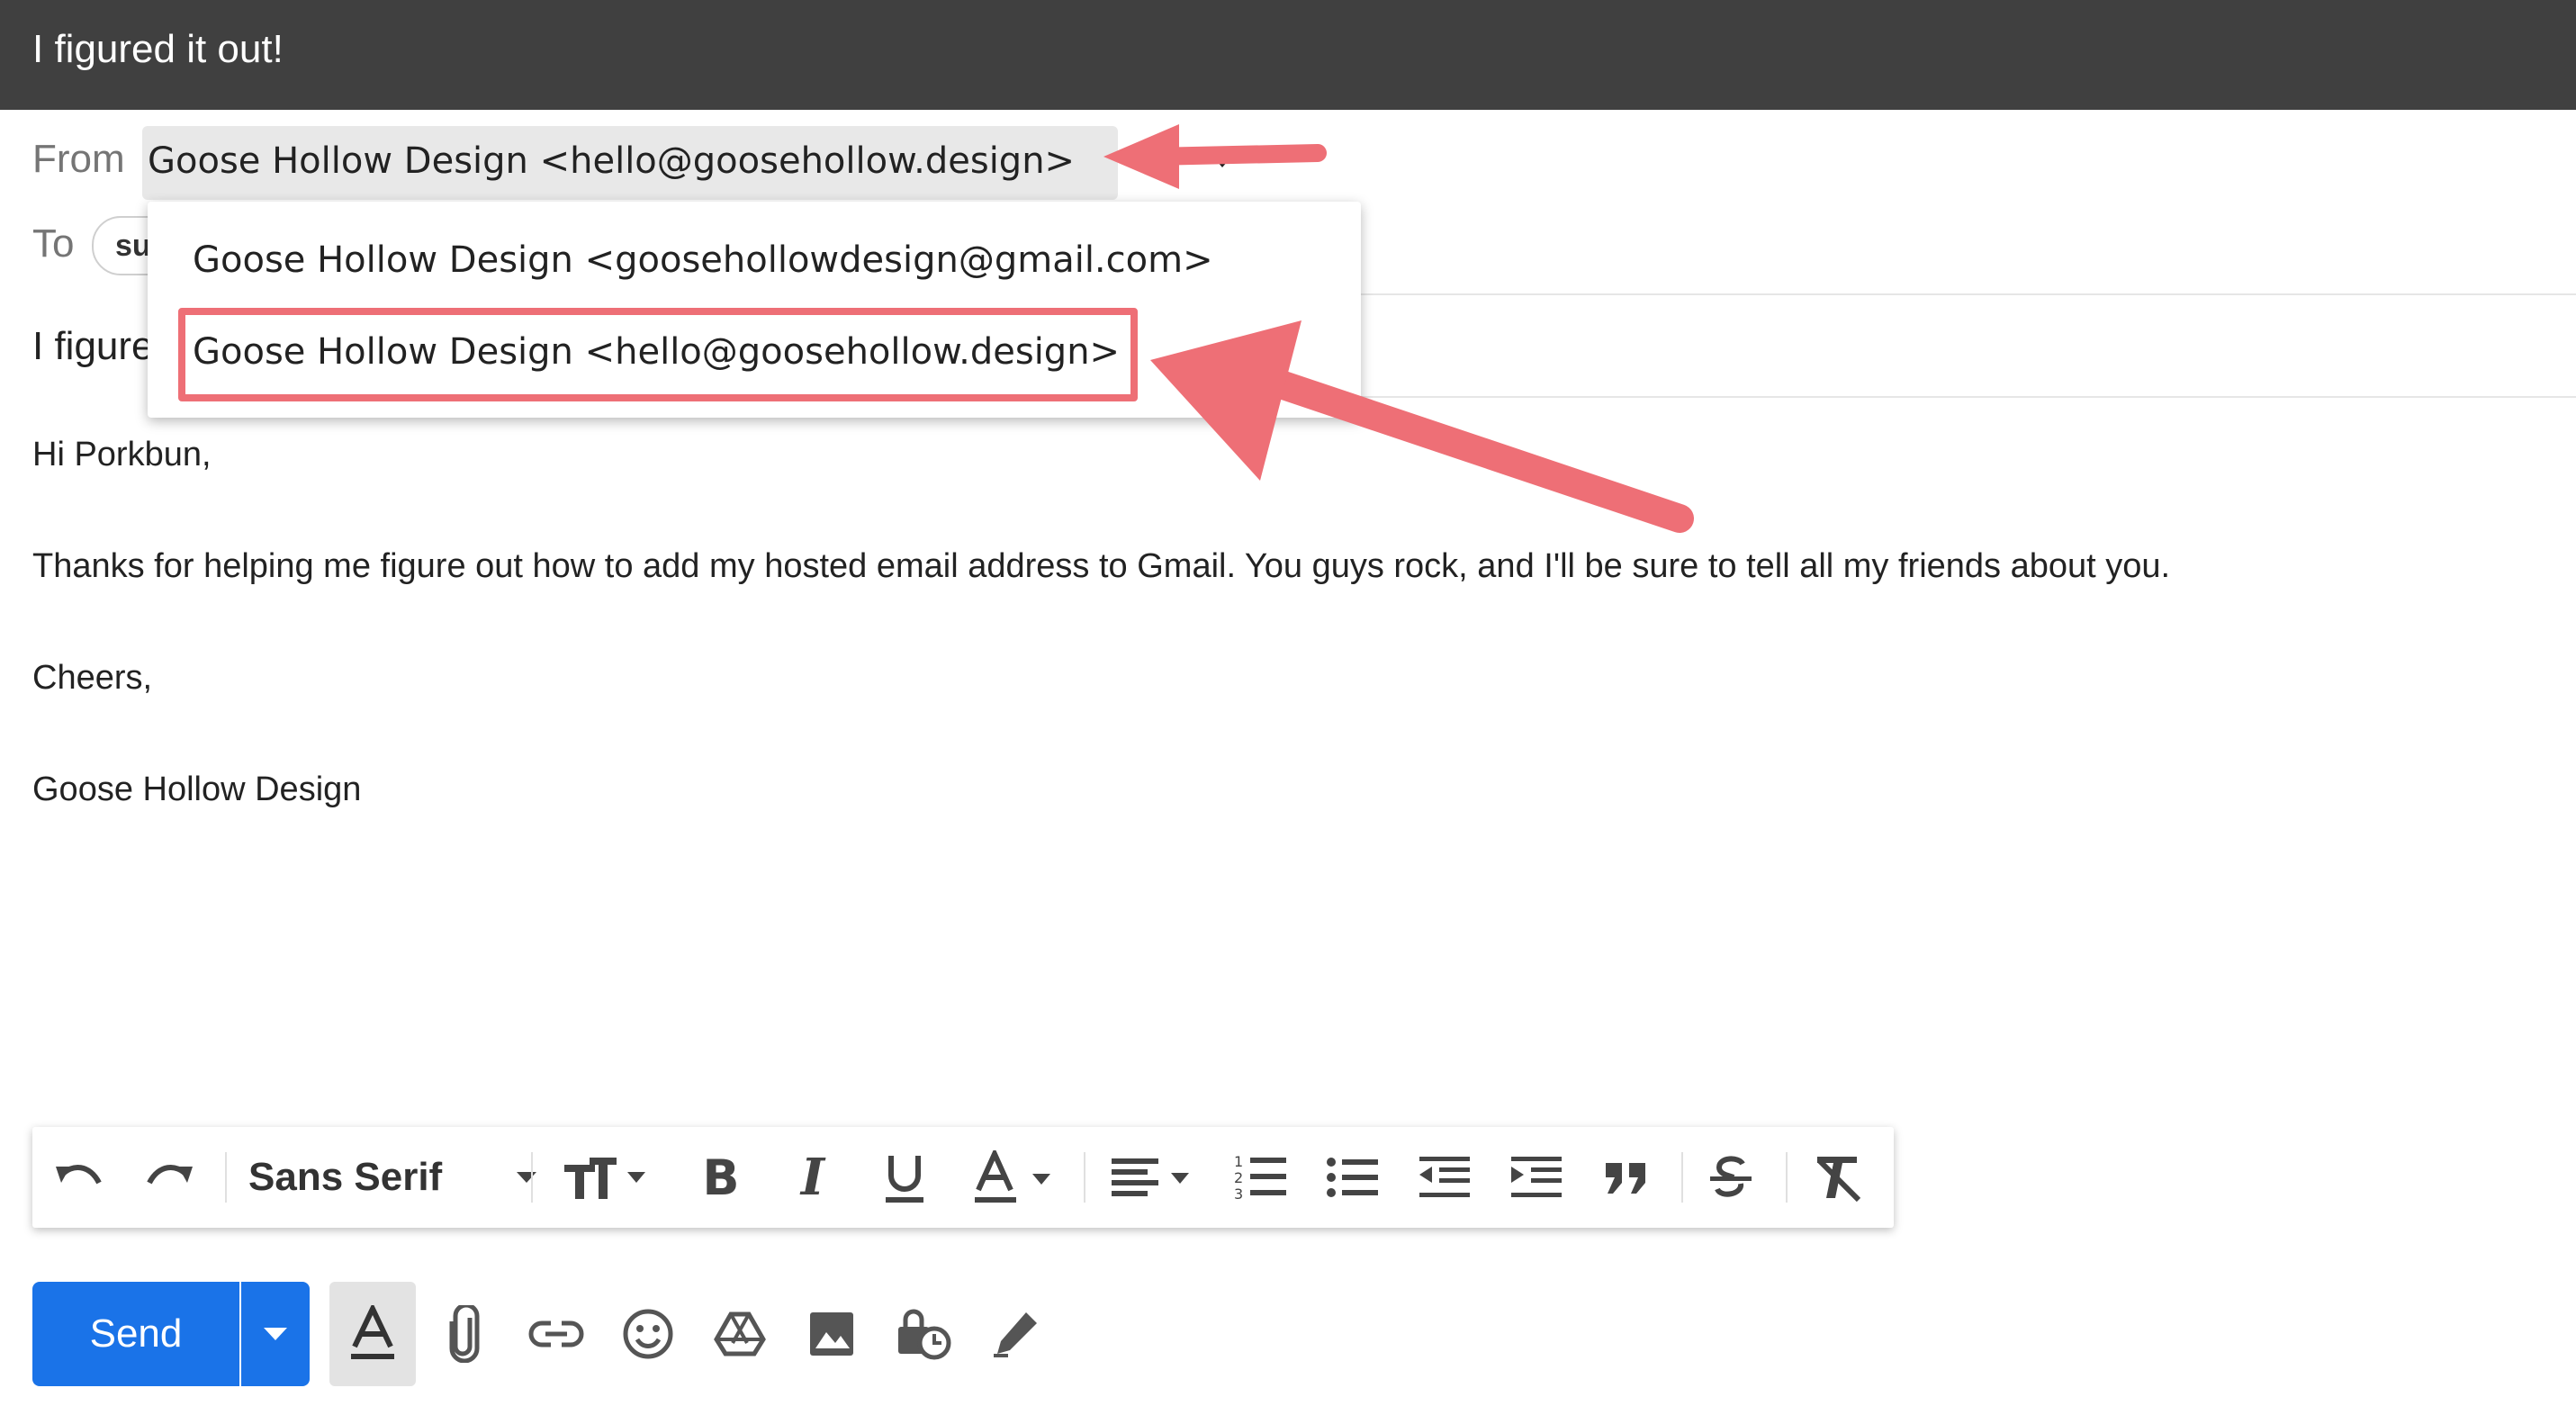 The width and height of the screenshot is (2576, 1415). I want to click on compose-title: I figured it out!, so click(158, 49).